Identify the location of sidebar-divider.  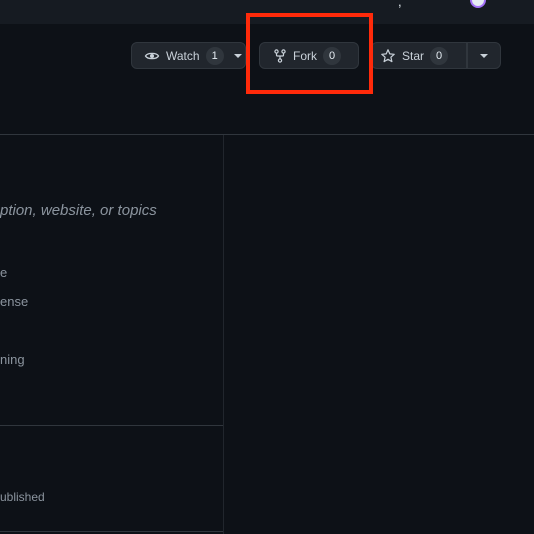
(111, 425).